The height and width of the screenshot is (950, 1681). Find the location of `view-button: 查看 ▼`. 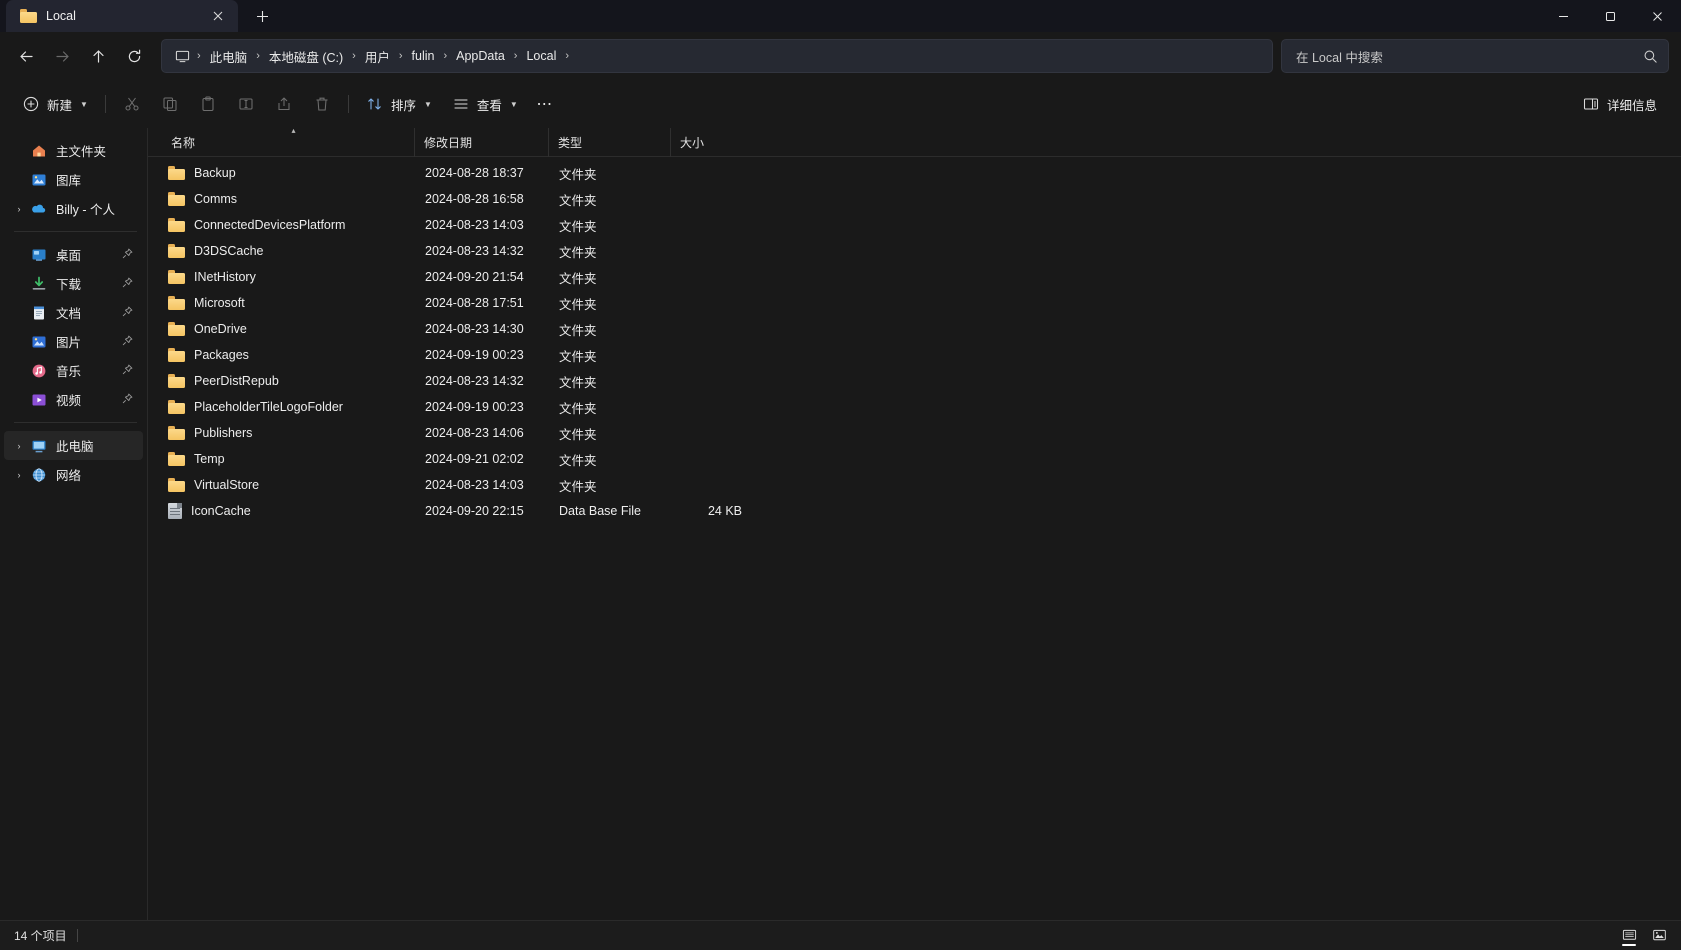

view-button: 查看 ▼ is located at coordinates (485, 104).